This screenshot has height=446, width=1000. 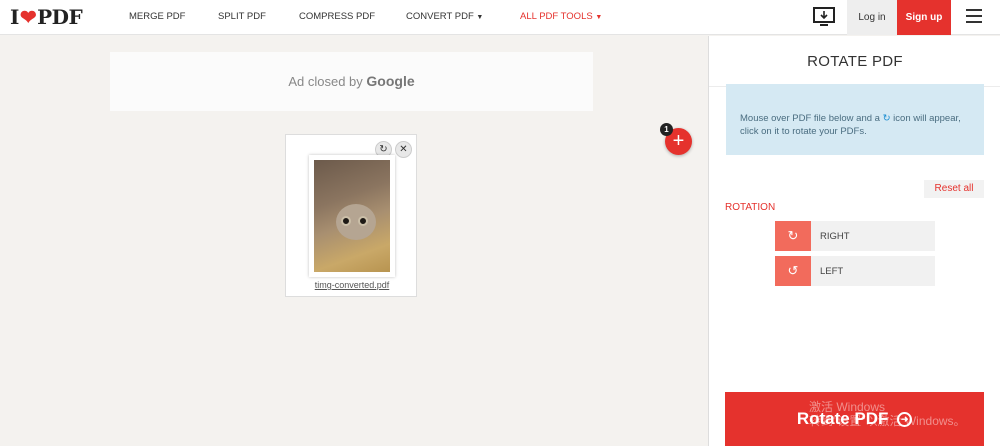 What do you see at coordinates (666, 129) in the screenshot?
I see `file-count-badge: 1` at bounding box center [666, 129].